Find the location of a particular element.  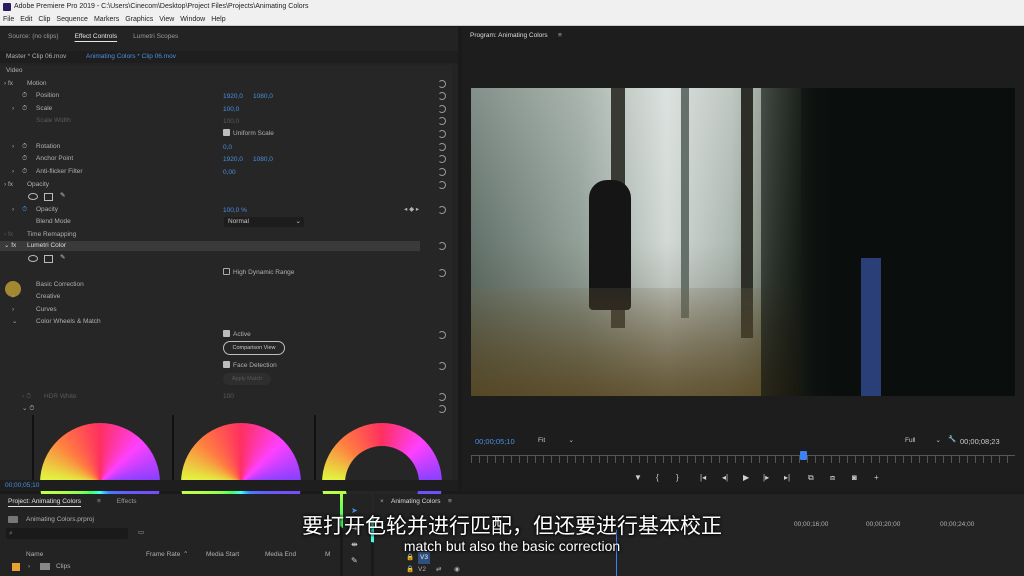

scale-value: 100,0 is located at coordinates (231, 109).